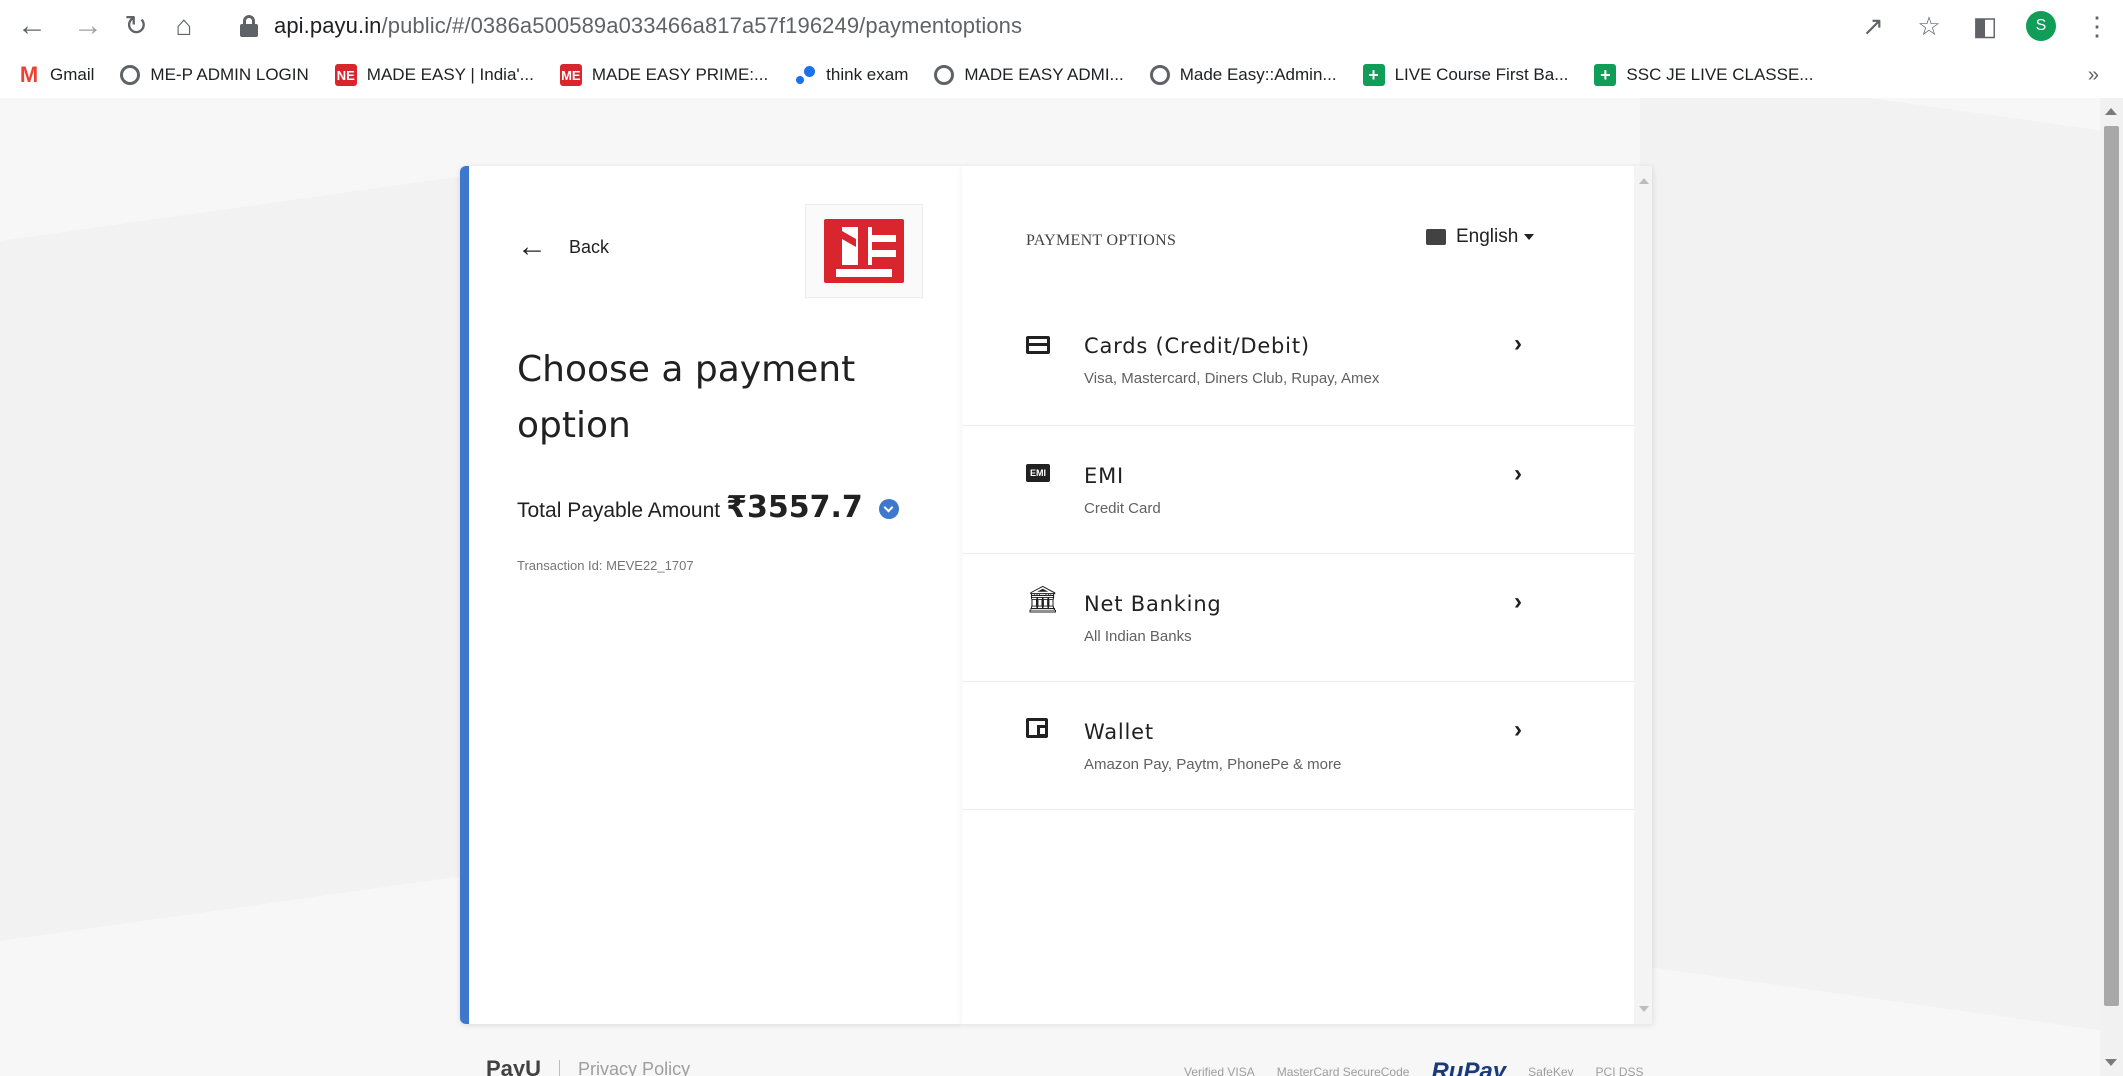  I want to click on bookmark-mep-admin: ME-P ADMIN LOGIN, so click(214, 75).